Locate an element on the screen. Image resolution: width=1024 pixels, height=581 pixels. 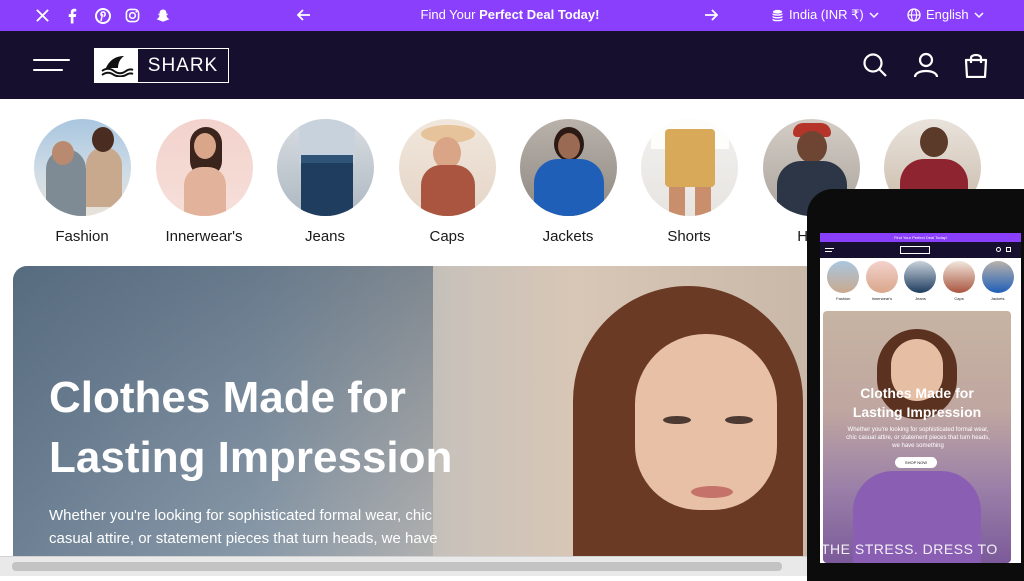
mobile-category-label: Fashion is located at coordinates (843, 298).